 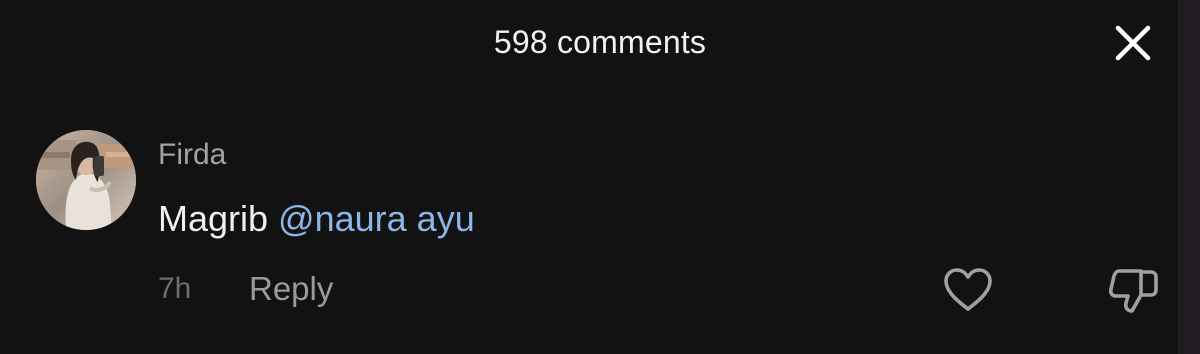 What do you see at coordinates (600, 42) in the screenshot?
I see `comments-count-title: 598 comments` at bounding box center [600, 42].